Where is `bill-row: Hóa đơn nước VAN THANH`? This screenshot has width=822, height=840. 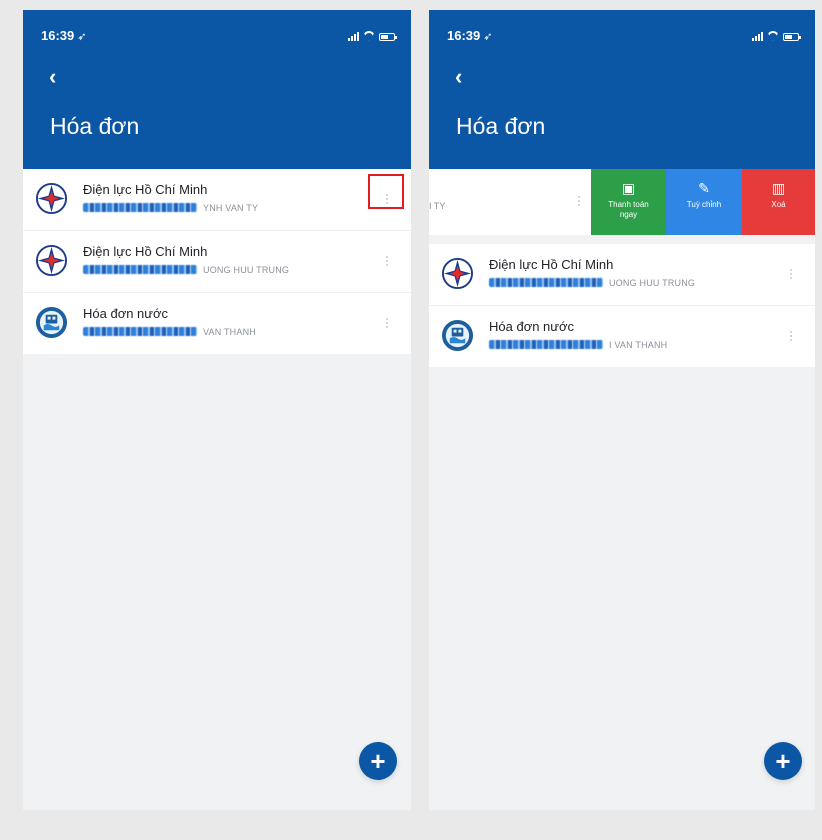 bill-row: Hóa đơn nước VAN THANH is located at coordinates (217, 323).